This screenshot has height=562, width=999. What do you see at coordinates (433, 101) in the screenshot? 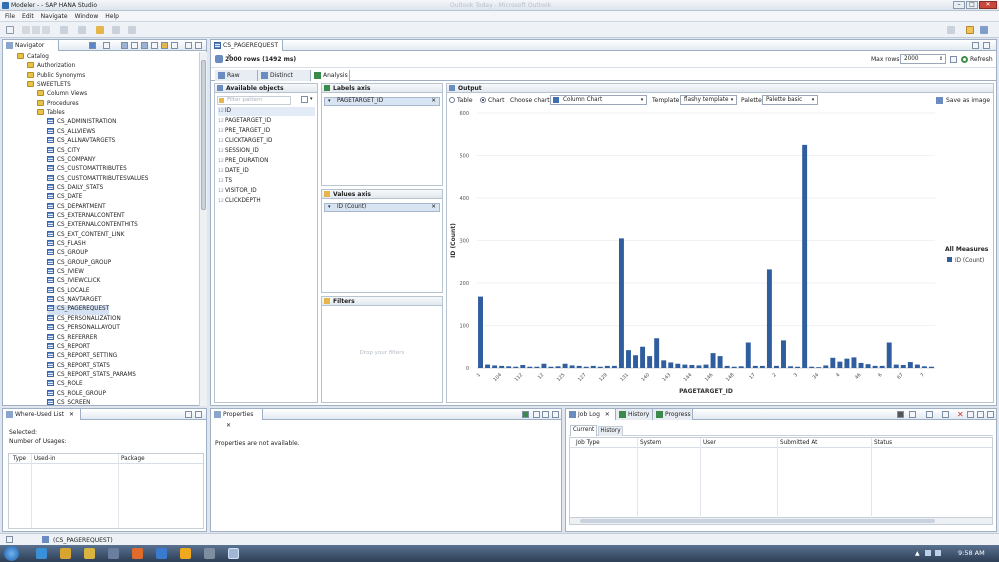
I see `remove-label-icon: ✕` at bounding box center [433, 101].